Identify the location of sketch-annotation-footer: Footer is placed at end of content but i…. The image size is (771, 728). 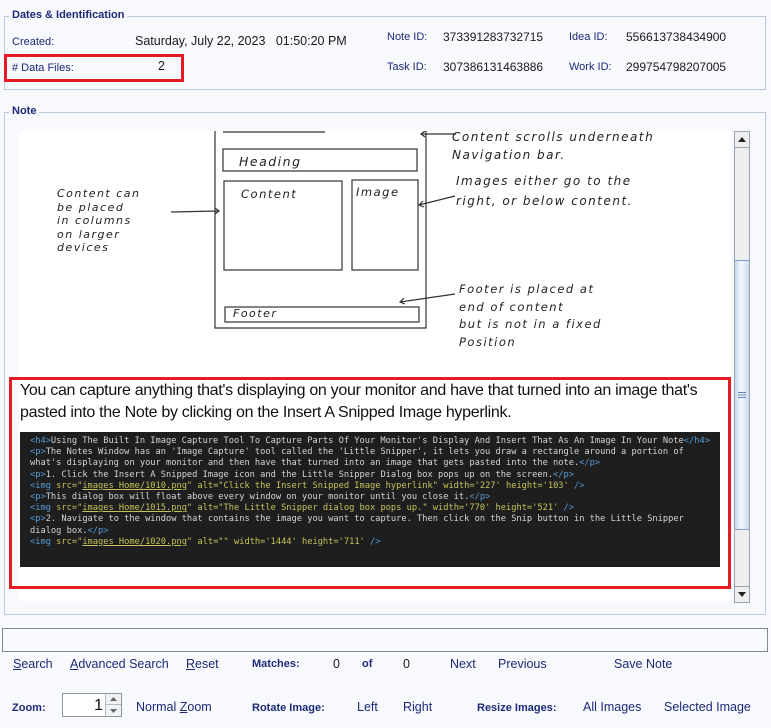
(530, 315).